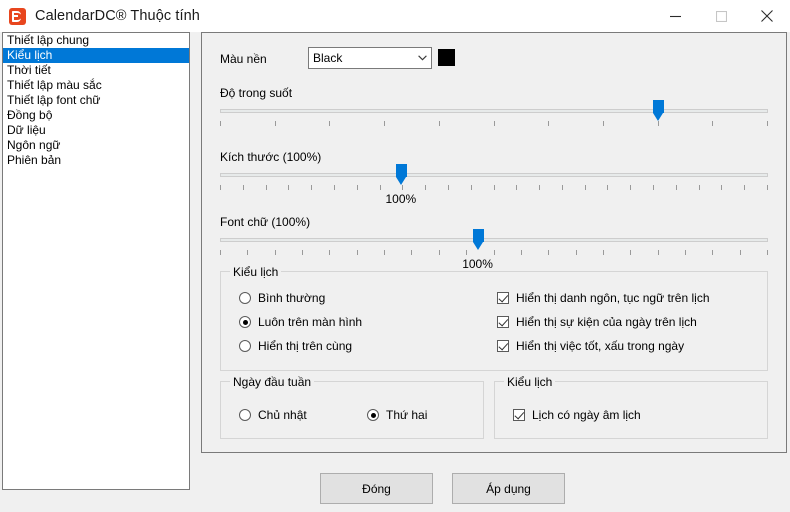 Image resolution: width=790 pixels, height=512 pixels. Describe the element at coordinates (478, 239) in the screenshot. I see `font-size-slider-thumb` at that location.